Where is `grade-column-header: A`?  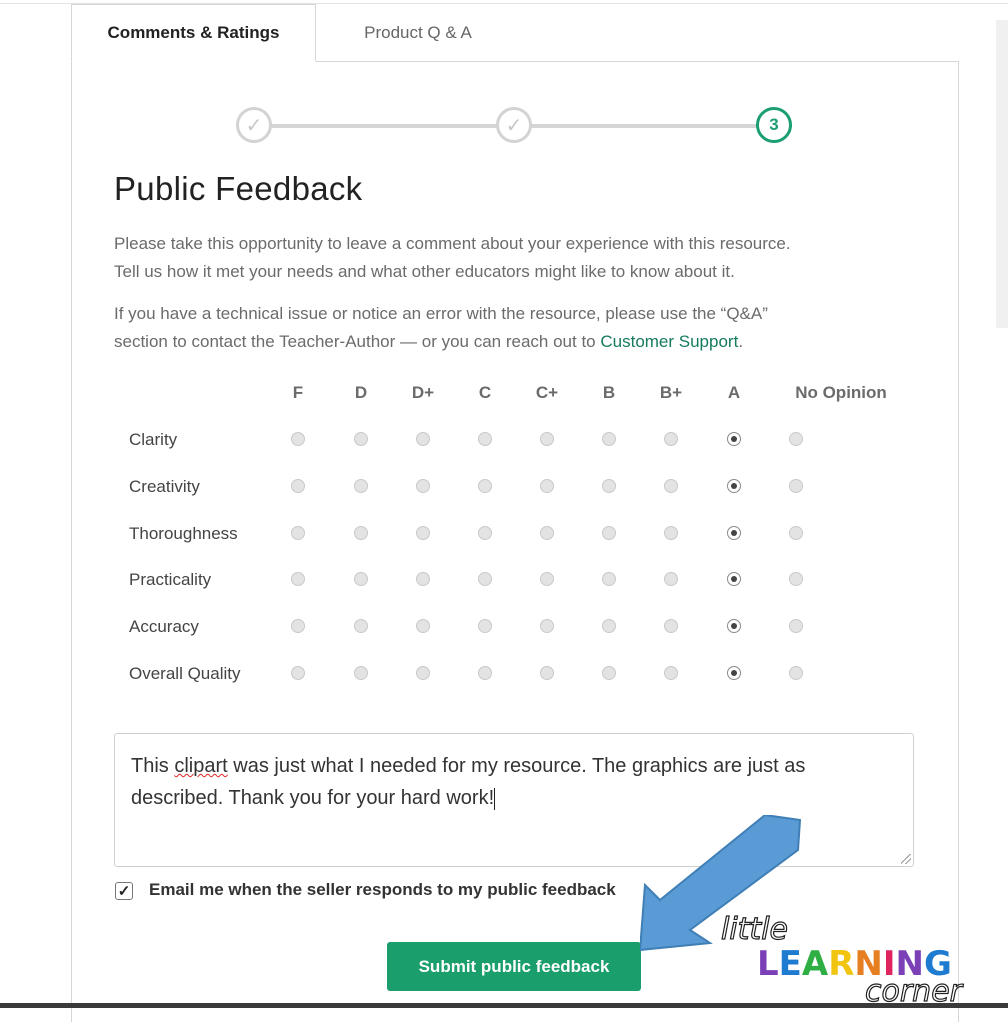 grade-column-header: A is located at coordinates (734, 392).